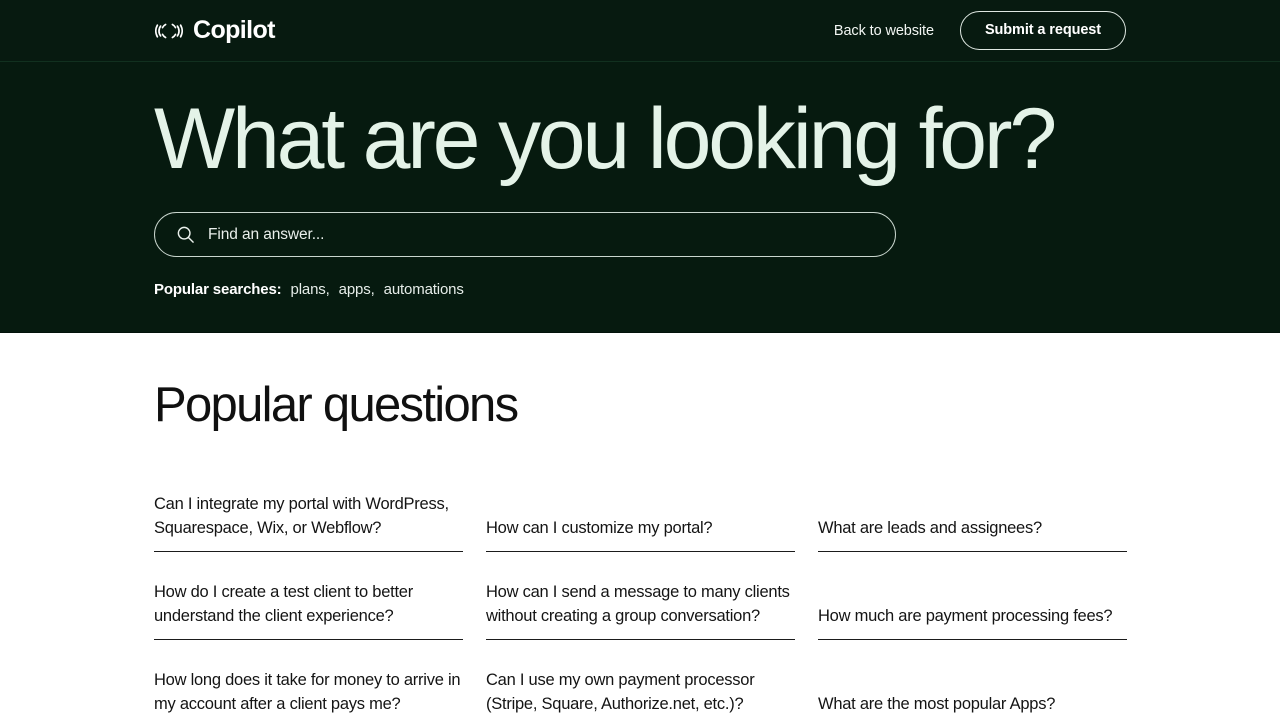 The height and width of the screenshot is (713, 1280). What do you see at coordinates (972, 676) in the screenshot?
I see `question-link: What are the most popular Apps?` at bounding box center [972, 676].